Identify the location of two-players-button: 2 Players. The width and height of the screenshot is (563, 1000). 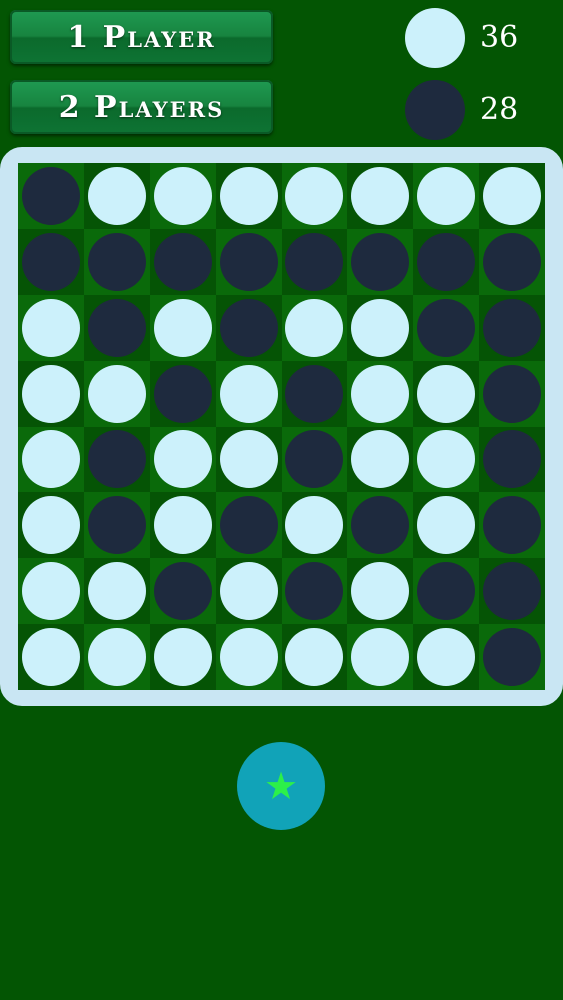
(141, 107).